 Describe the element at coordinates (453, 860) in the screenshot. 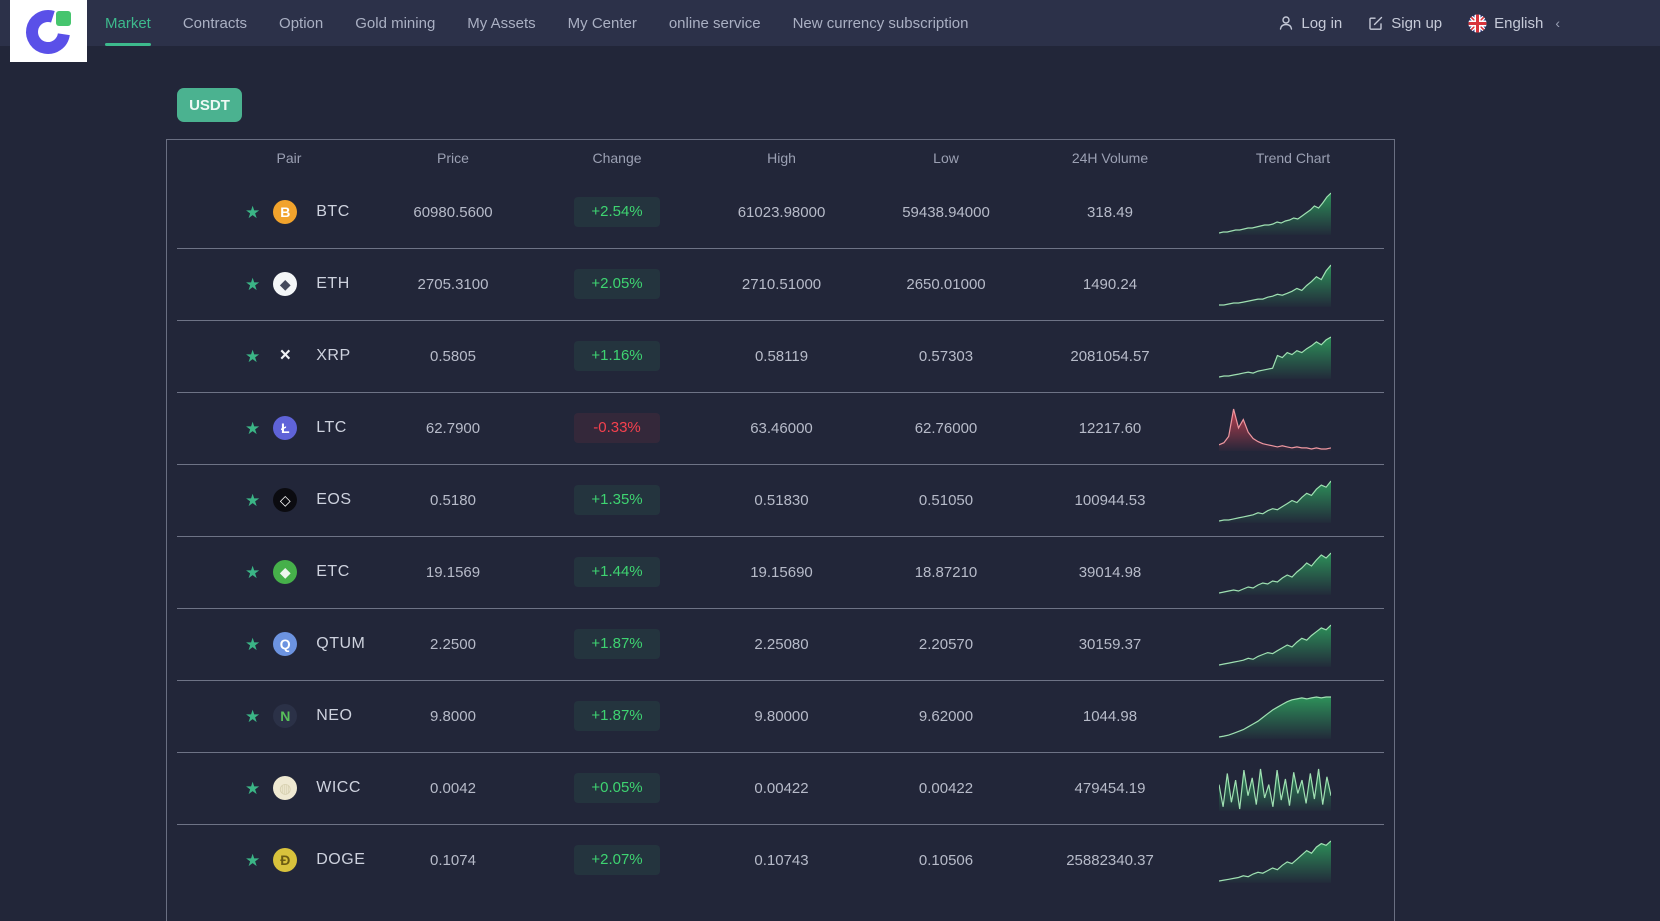

I see `price-cell: 0.1074` at that location.